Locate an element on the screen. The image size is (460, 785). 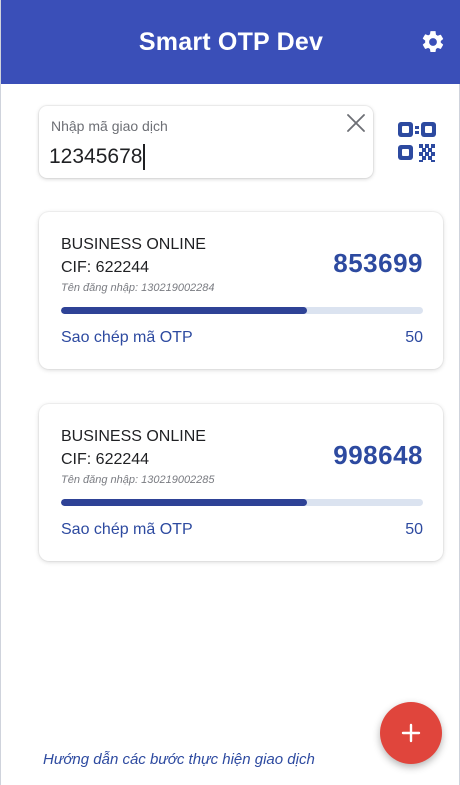
gear-icon is located at coordinates (433, 42).